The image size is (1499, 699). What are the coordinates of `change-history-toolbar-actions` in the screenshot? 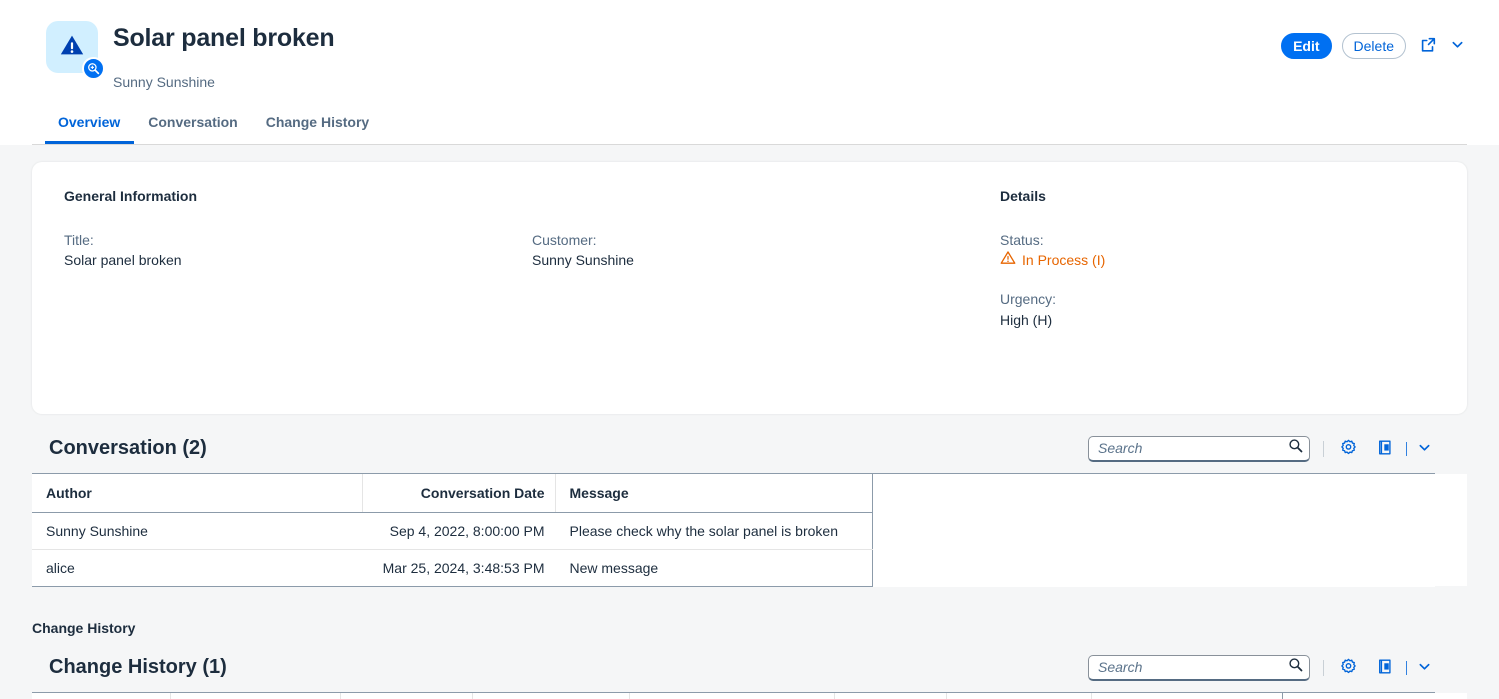 It's located at (1277, 667).